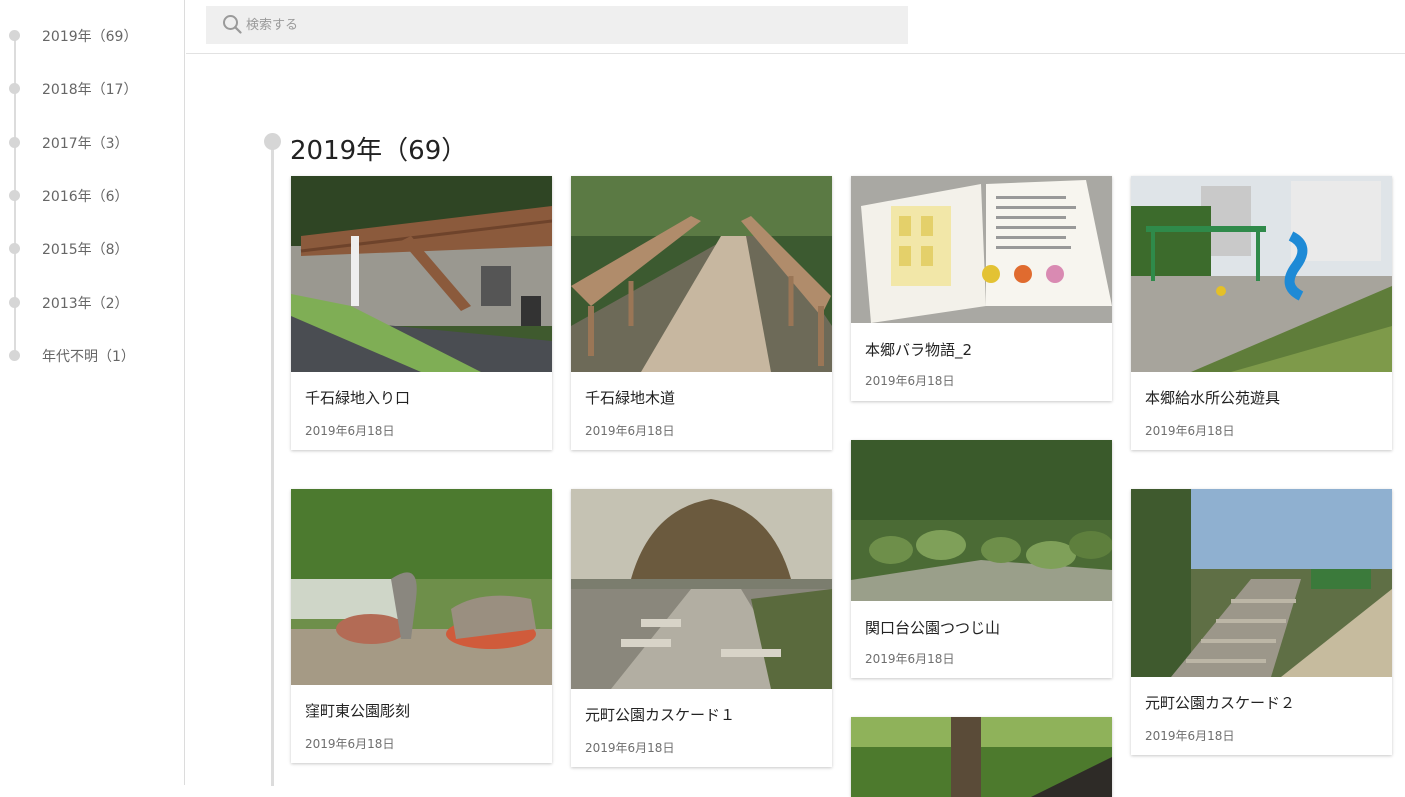 This screenshot has height=797, width=1405. Describe the element at coordinates (232, 24) in the screenshot. I see `search-icon` at that location.